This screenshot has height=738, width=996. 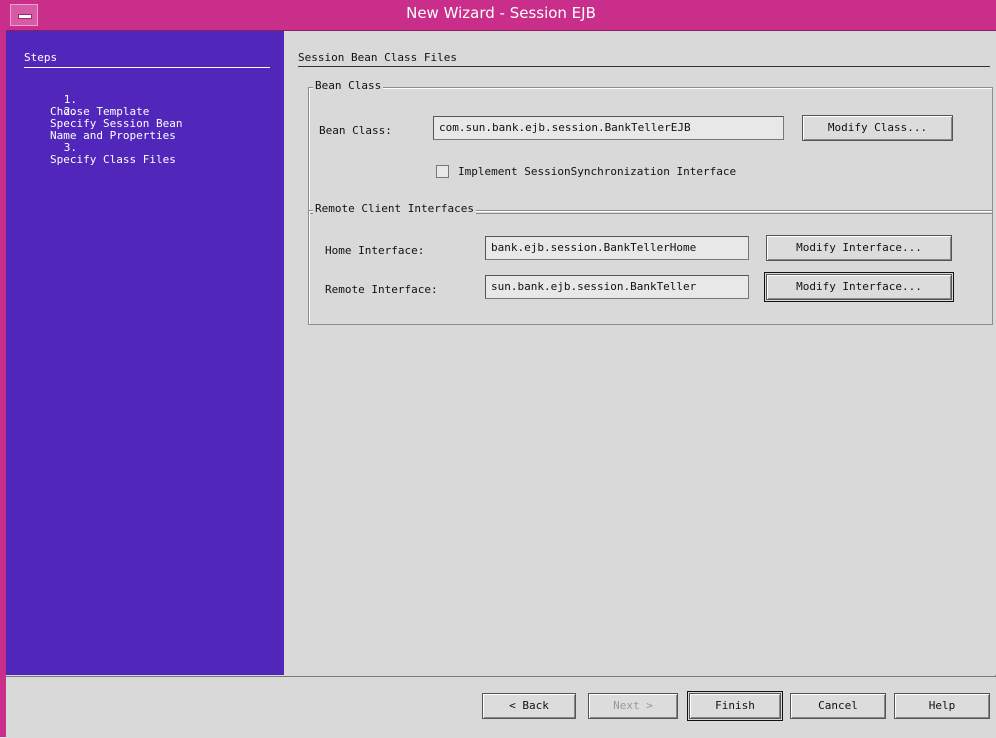 I want to click on steps-title: Steps, so click(x=147, y=59).